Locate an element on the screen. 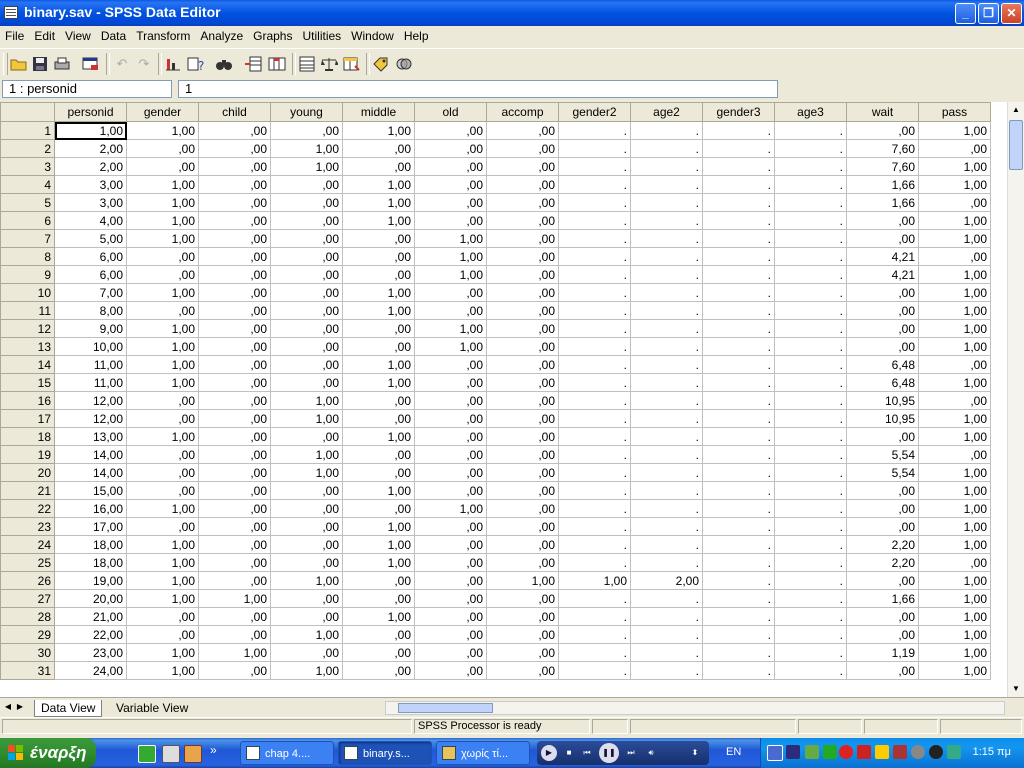 The height and width of the screenshot is (768, 1024). scroll-down-arrow-icon: ▼ is located at coordinates (1016, 689).